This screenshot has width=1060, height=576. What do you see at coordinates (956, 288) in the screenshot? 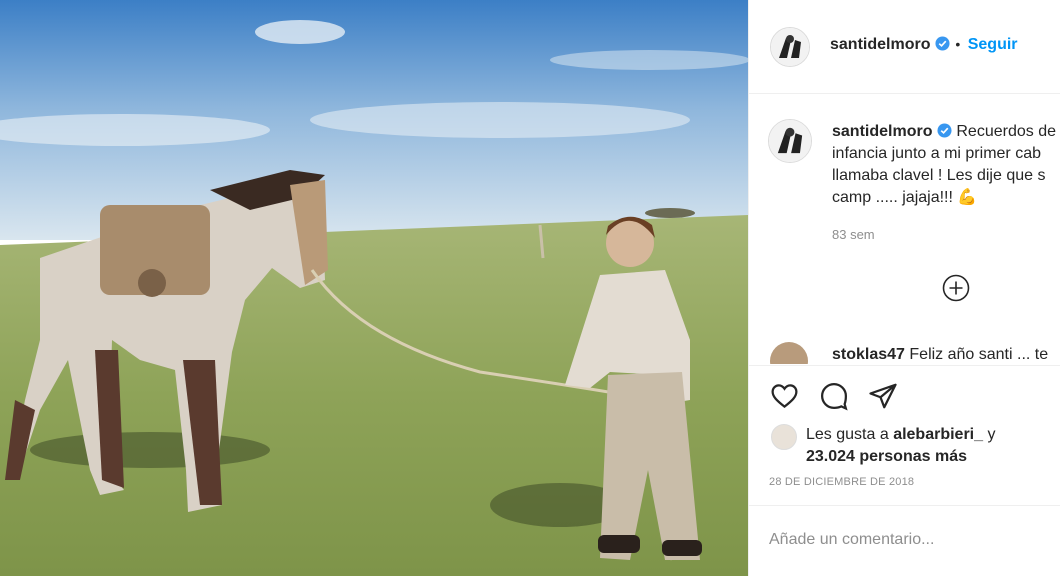
I see `plus-circle-icon` at bounding box center [956, 288].